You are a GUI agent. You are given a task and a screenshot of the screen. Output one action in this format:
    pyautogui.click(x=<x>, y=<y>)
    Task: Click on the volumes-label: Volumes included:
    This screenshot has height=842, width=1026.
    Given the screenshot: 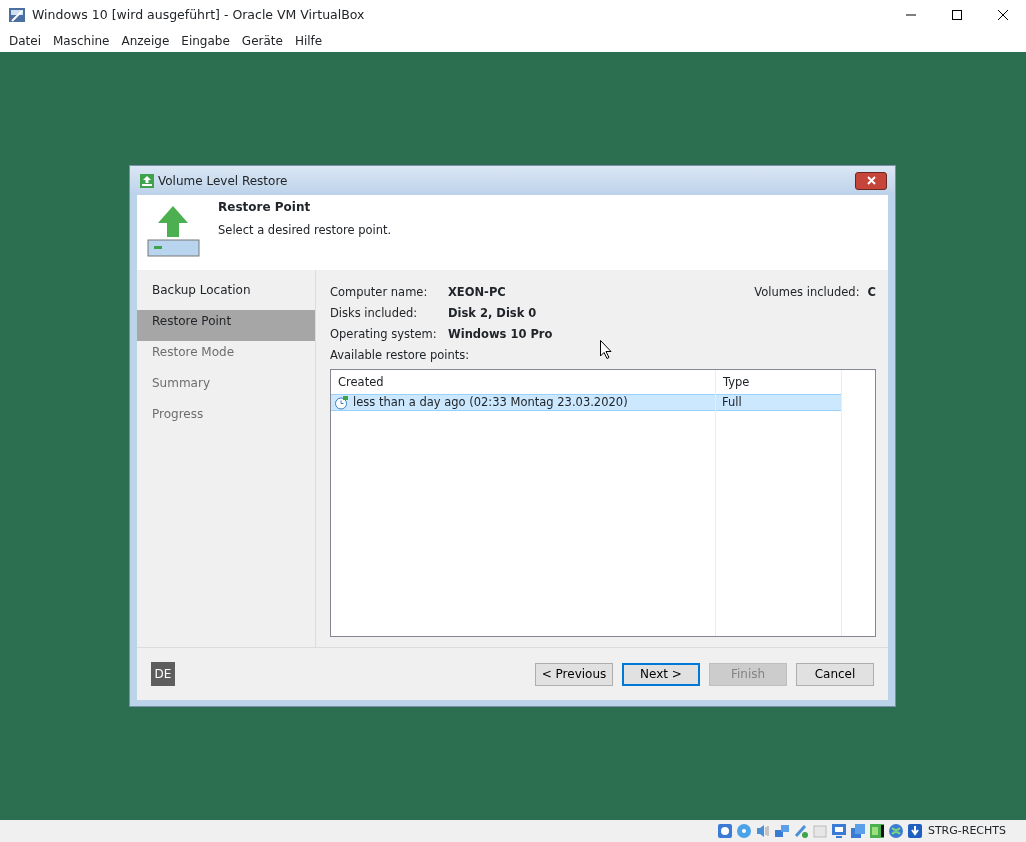 What is the action you would take?
    pyautogui.click(x=807, y=292)
    